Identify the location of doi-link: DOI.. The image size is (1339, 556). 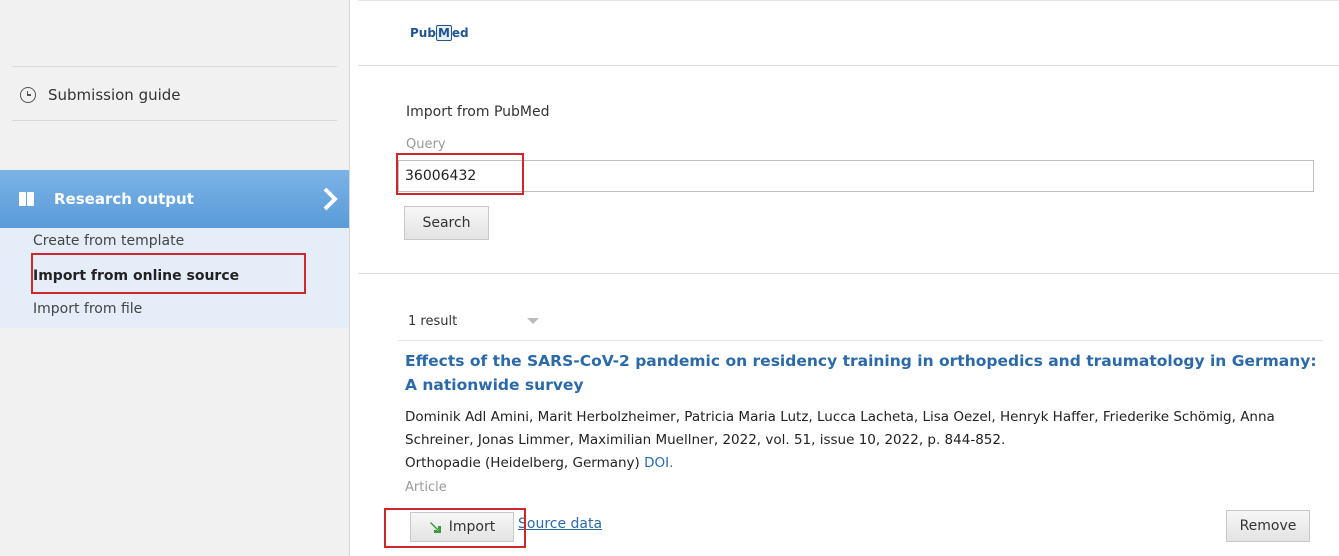
(658, 463).